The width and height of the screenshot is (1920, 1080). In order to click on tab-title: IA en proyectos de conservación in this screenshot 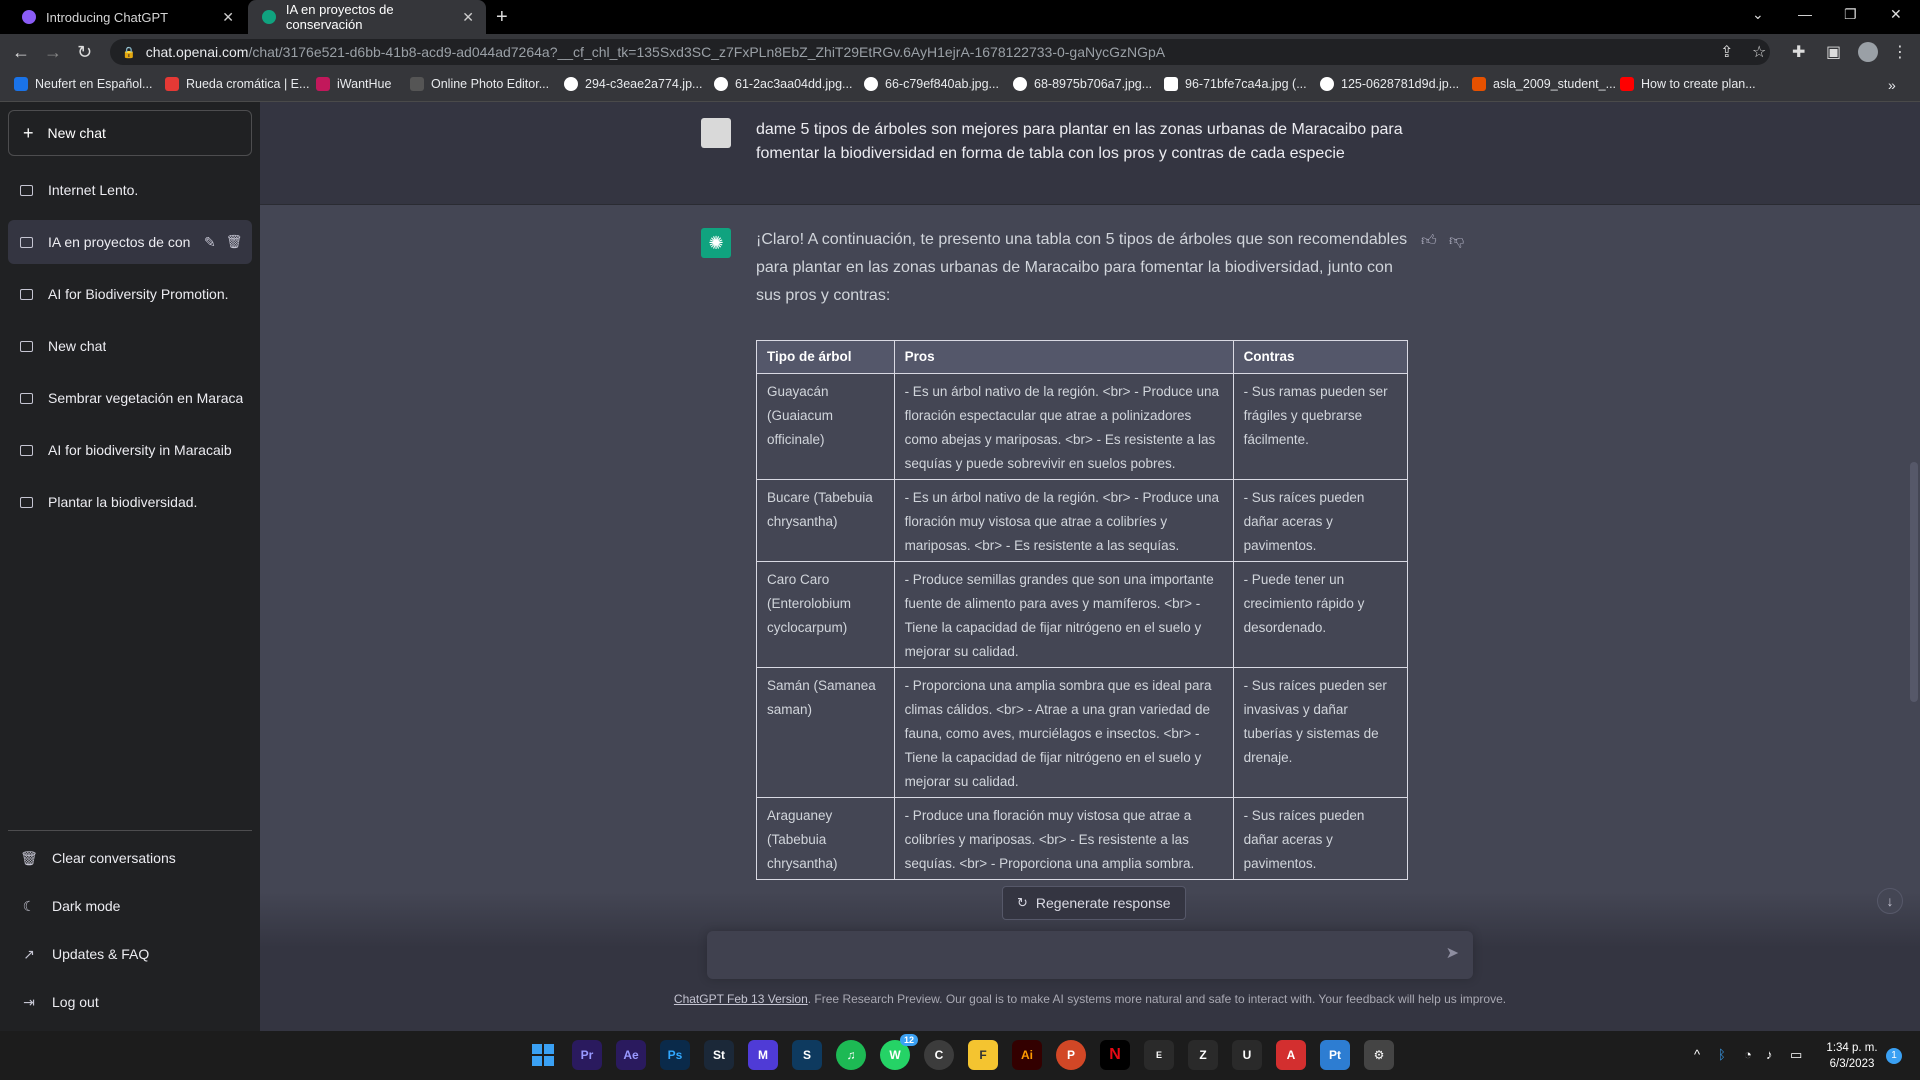, I will do `click(339, 17)`.